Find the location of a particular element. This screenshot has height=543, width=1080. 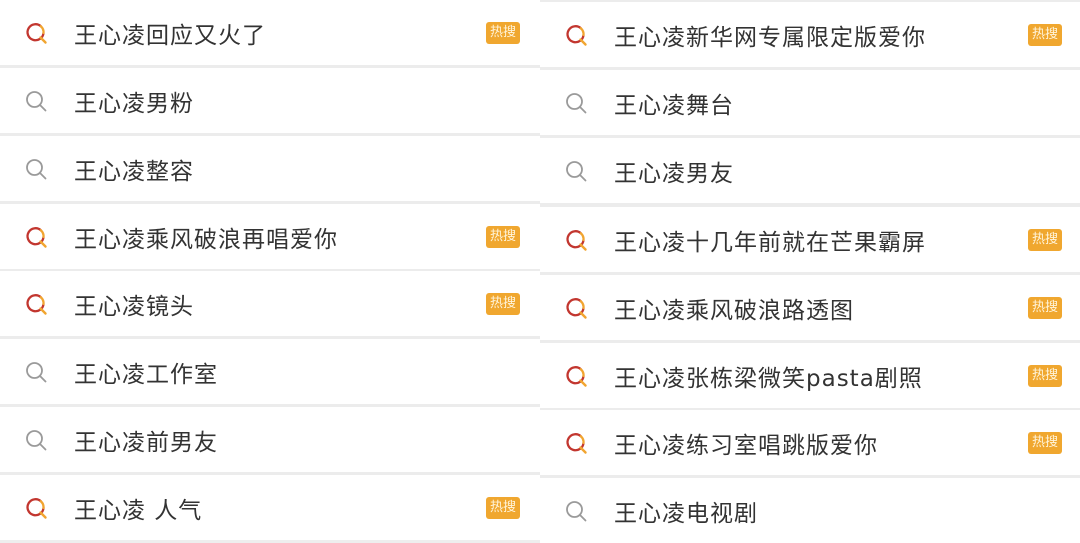

suggestion-label: 王心凌前男友 is located at coordinates (146, 442).